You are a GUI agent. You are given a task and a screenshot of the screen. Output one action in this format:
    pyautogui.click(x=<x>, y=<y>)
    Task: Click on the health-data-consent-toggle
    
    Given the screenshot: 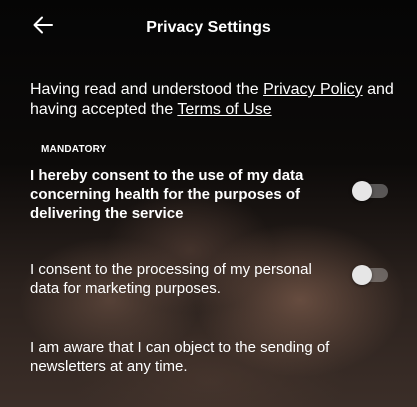 What is the action you would take?
    pyautogui.click(x=370, y=191)
    